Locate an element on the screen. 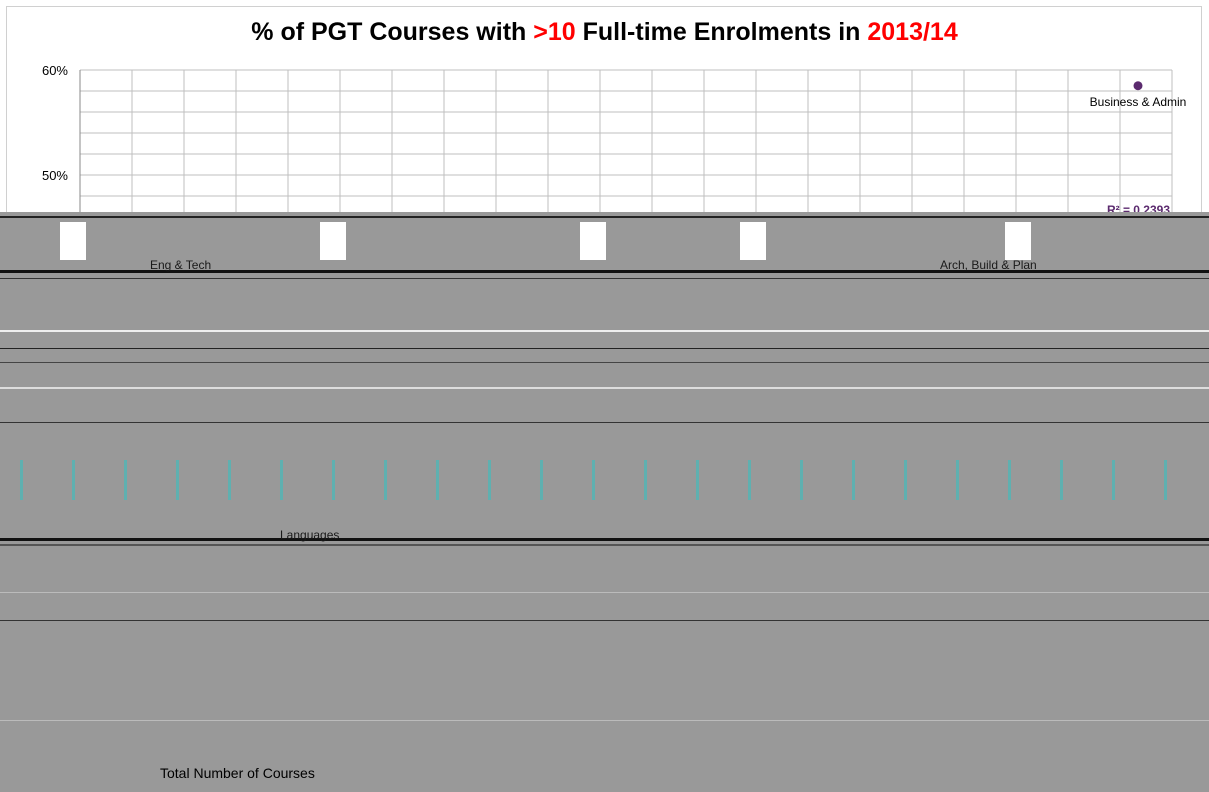 This screenshot has height=792, width=1209. data-point is located at coordinates (1138, 86).